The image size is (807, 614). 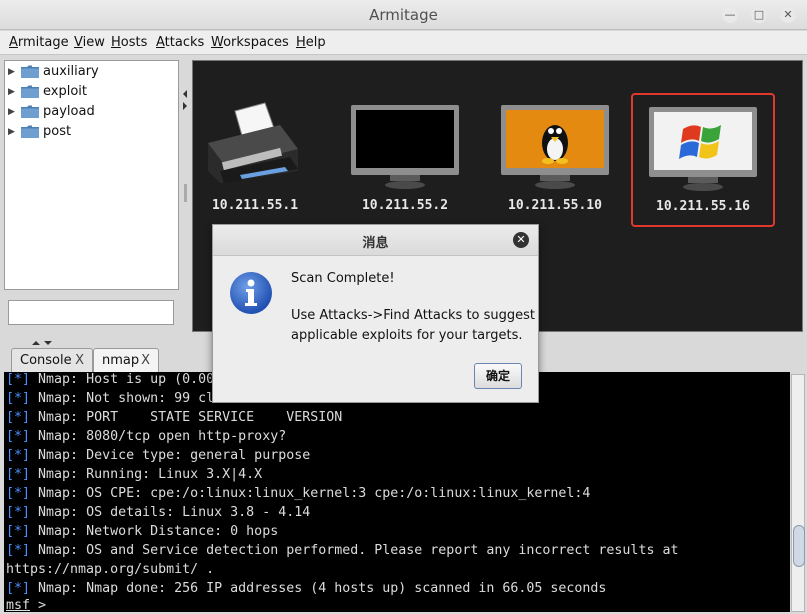 I want to click on console-line: [*] Nmap: Network Distance: 0 hops, so click(x=142, y=531).